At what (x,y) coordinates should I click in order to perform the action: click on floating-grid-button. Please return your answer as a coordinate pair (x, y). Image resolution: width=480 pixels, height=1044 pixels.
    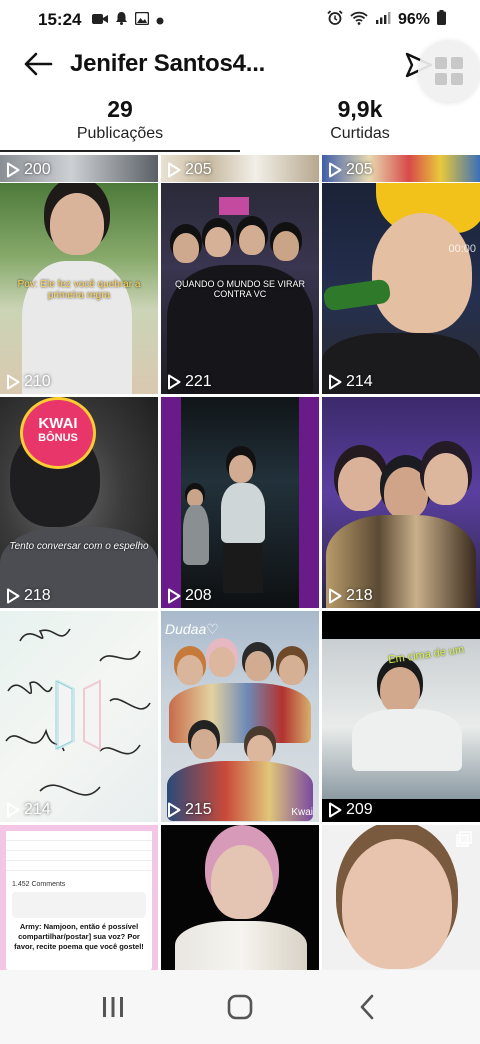
    Looking at the image, I should click on (449, 71).